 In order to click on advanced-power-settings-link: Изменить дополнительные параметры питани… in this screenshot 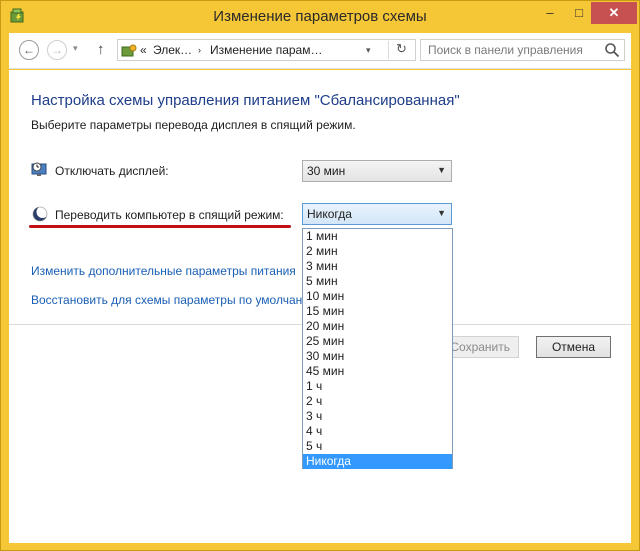, I will do `click(163, 271)`.